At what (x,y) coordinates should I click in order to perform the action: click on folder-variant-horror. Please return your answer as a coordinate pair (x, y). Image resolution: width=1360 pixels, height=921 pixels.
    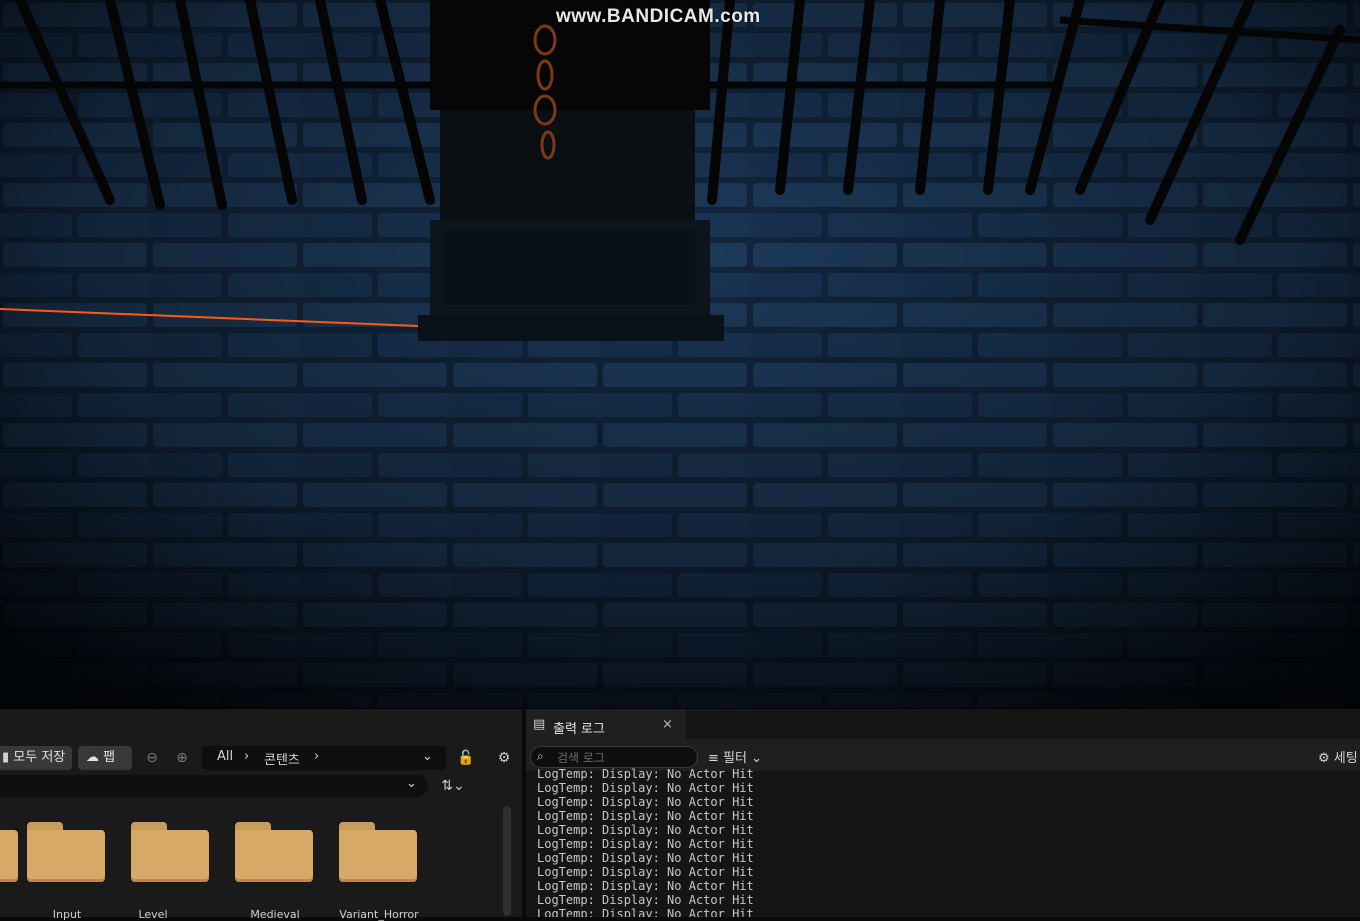
    Looking at the image, I should click on (379, 853).